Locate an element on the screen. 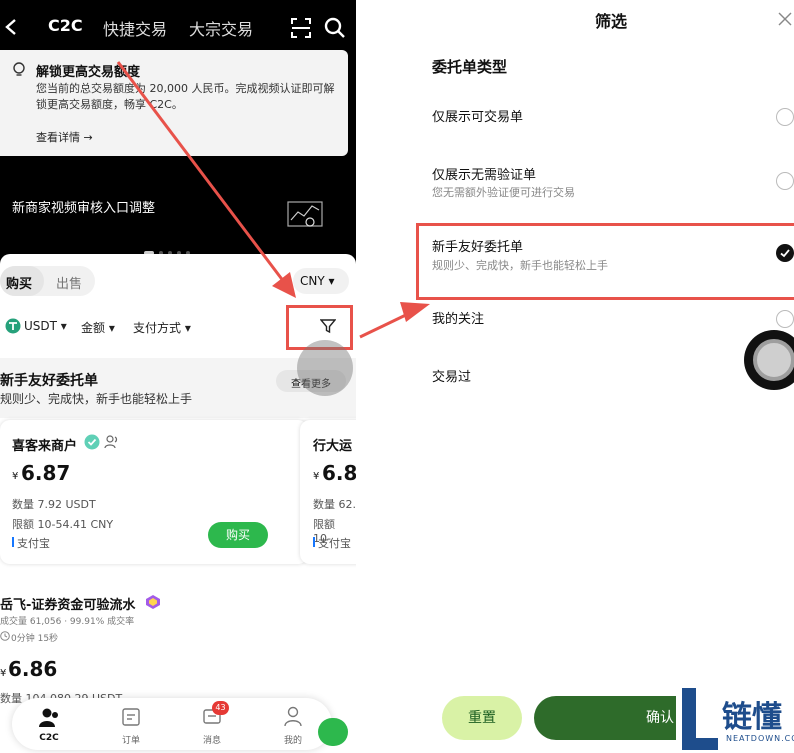 Image resolution: width=794 pixels, height=753 pixels. radio-following is located at coordinates (785, 319).